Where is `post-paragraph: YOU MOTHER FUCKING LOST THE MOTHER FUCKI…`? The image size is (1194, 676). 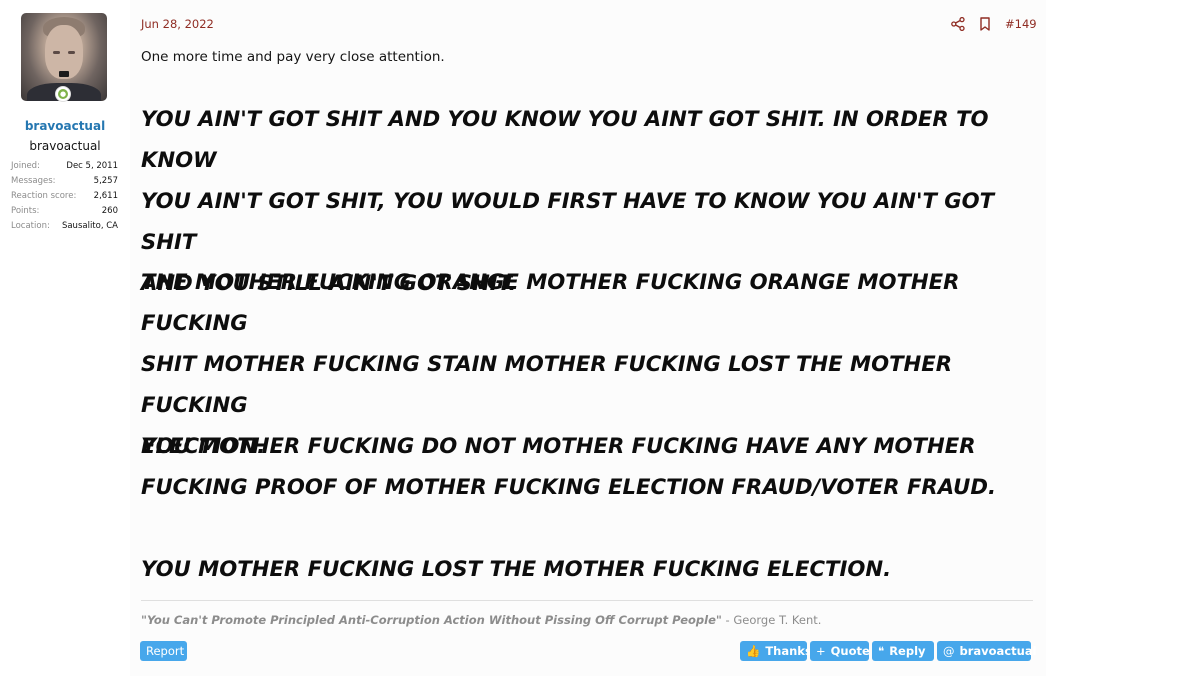 post-paragraph: YOU MOTHER FUCKING LOST THE MOTHER FUCKI… is located at coordinates (516, 568).